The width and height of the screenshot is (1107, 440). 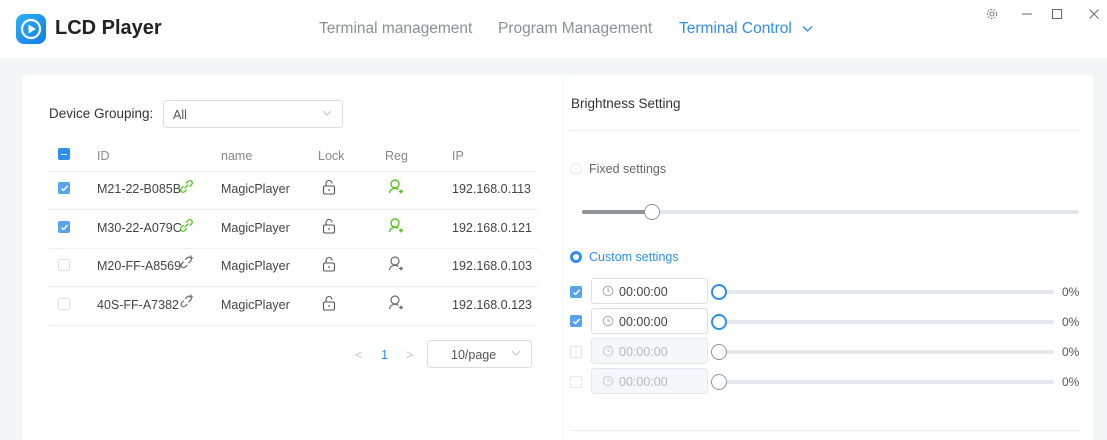 What do you see at coordinates (575, 29) in the screenshot?
I see `nav-program-management: Program Management` at bounding box center [575, 29].